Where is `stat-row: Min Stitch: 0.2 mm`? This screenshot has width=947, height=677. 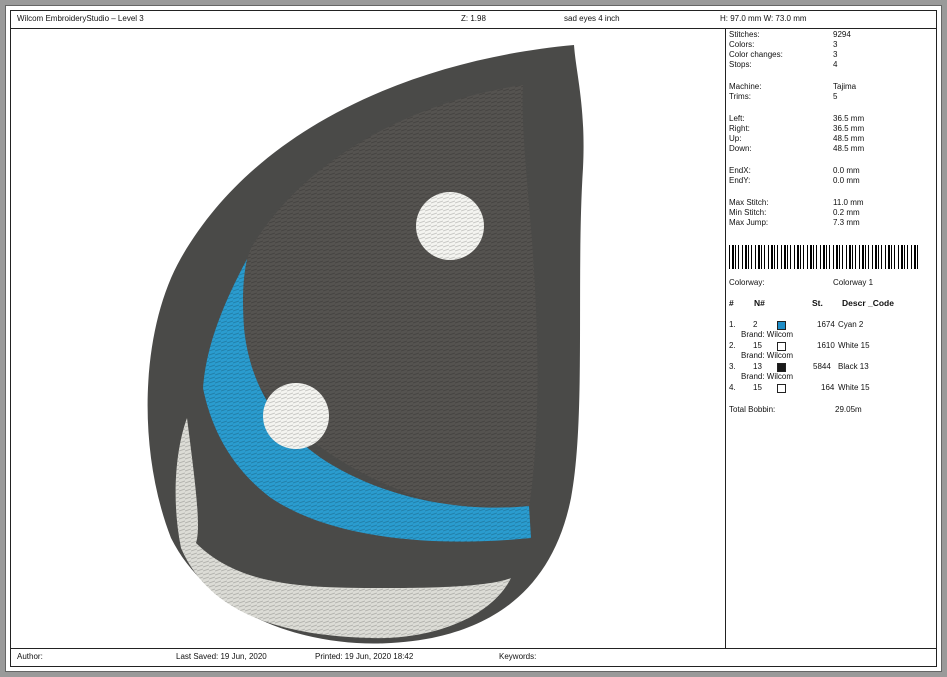
stat-row: Min Stitch: 0.2 mm is located at coordinates (794, 212).